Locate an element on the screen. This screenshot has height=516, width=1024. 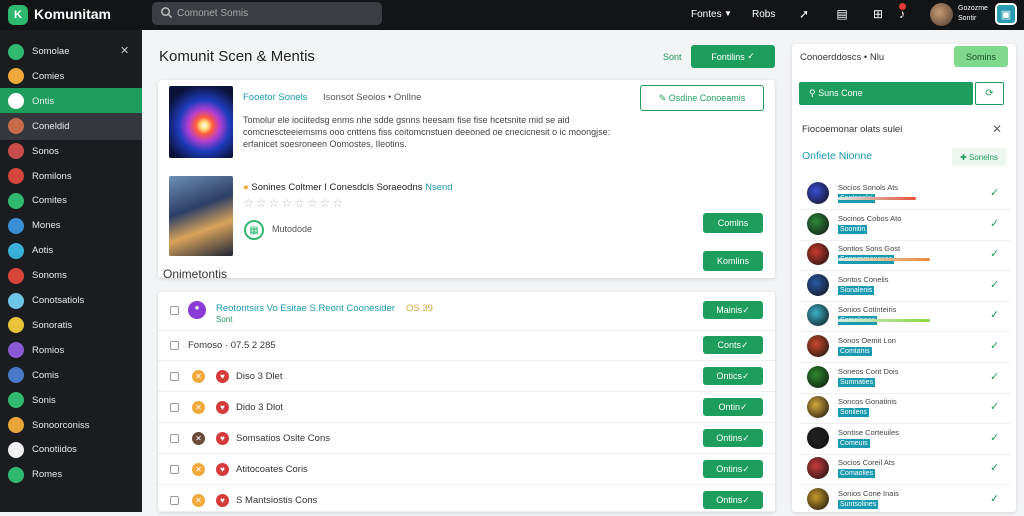
chat-icon: ▣ is located at coordinates (1006, 14).